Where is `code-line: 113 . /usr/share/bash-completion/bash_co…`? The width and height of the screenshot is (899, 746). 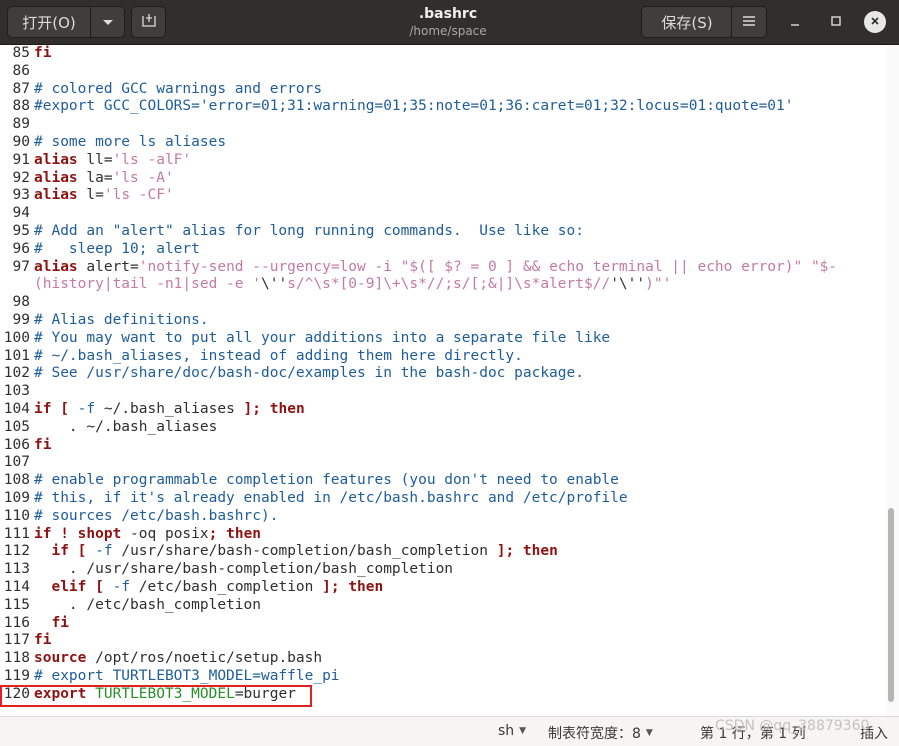
code-line: 113 . /usr/share/bash-completion/bash_co… is located at coordinates (443, 569).